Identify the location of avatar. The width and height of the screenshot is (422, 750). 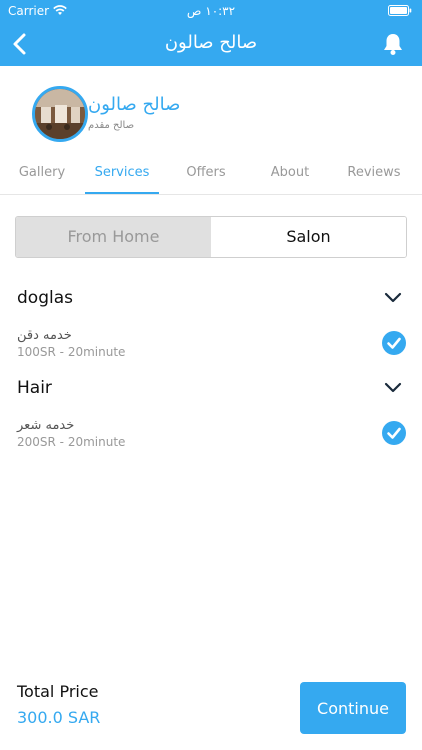
(60, 114).